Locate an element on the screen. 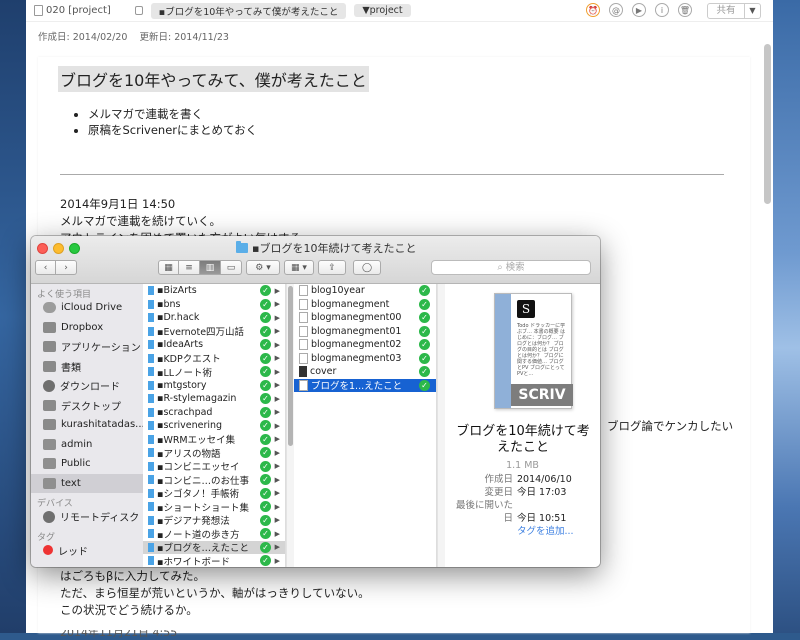  column-2-row: blogmanegment03 ✓ is located at coordinates (365, 359).